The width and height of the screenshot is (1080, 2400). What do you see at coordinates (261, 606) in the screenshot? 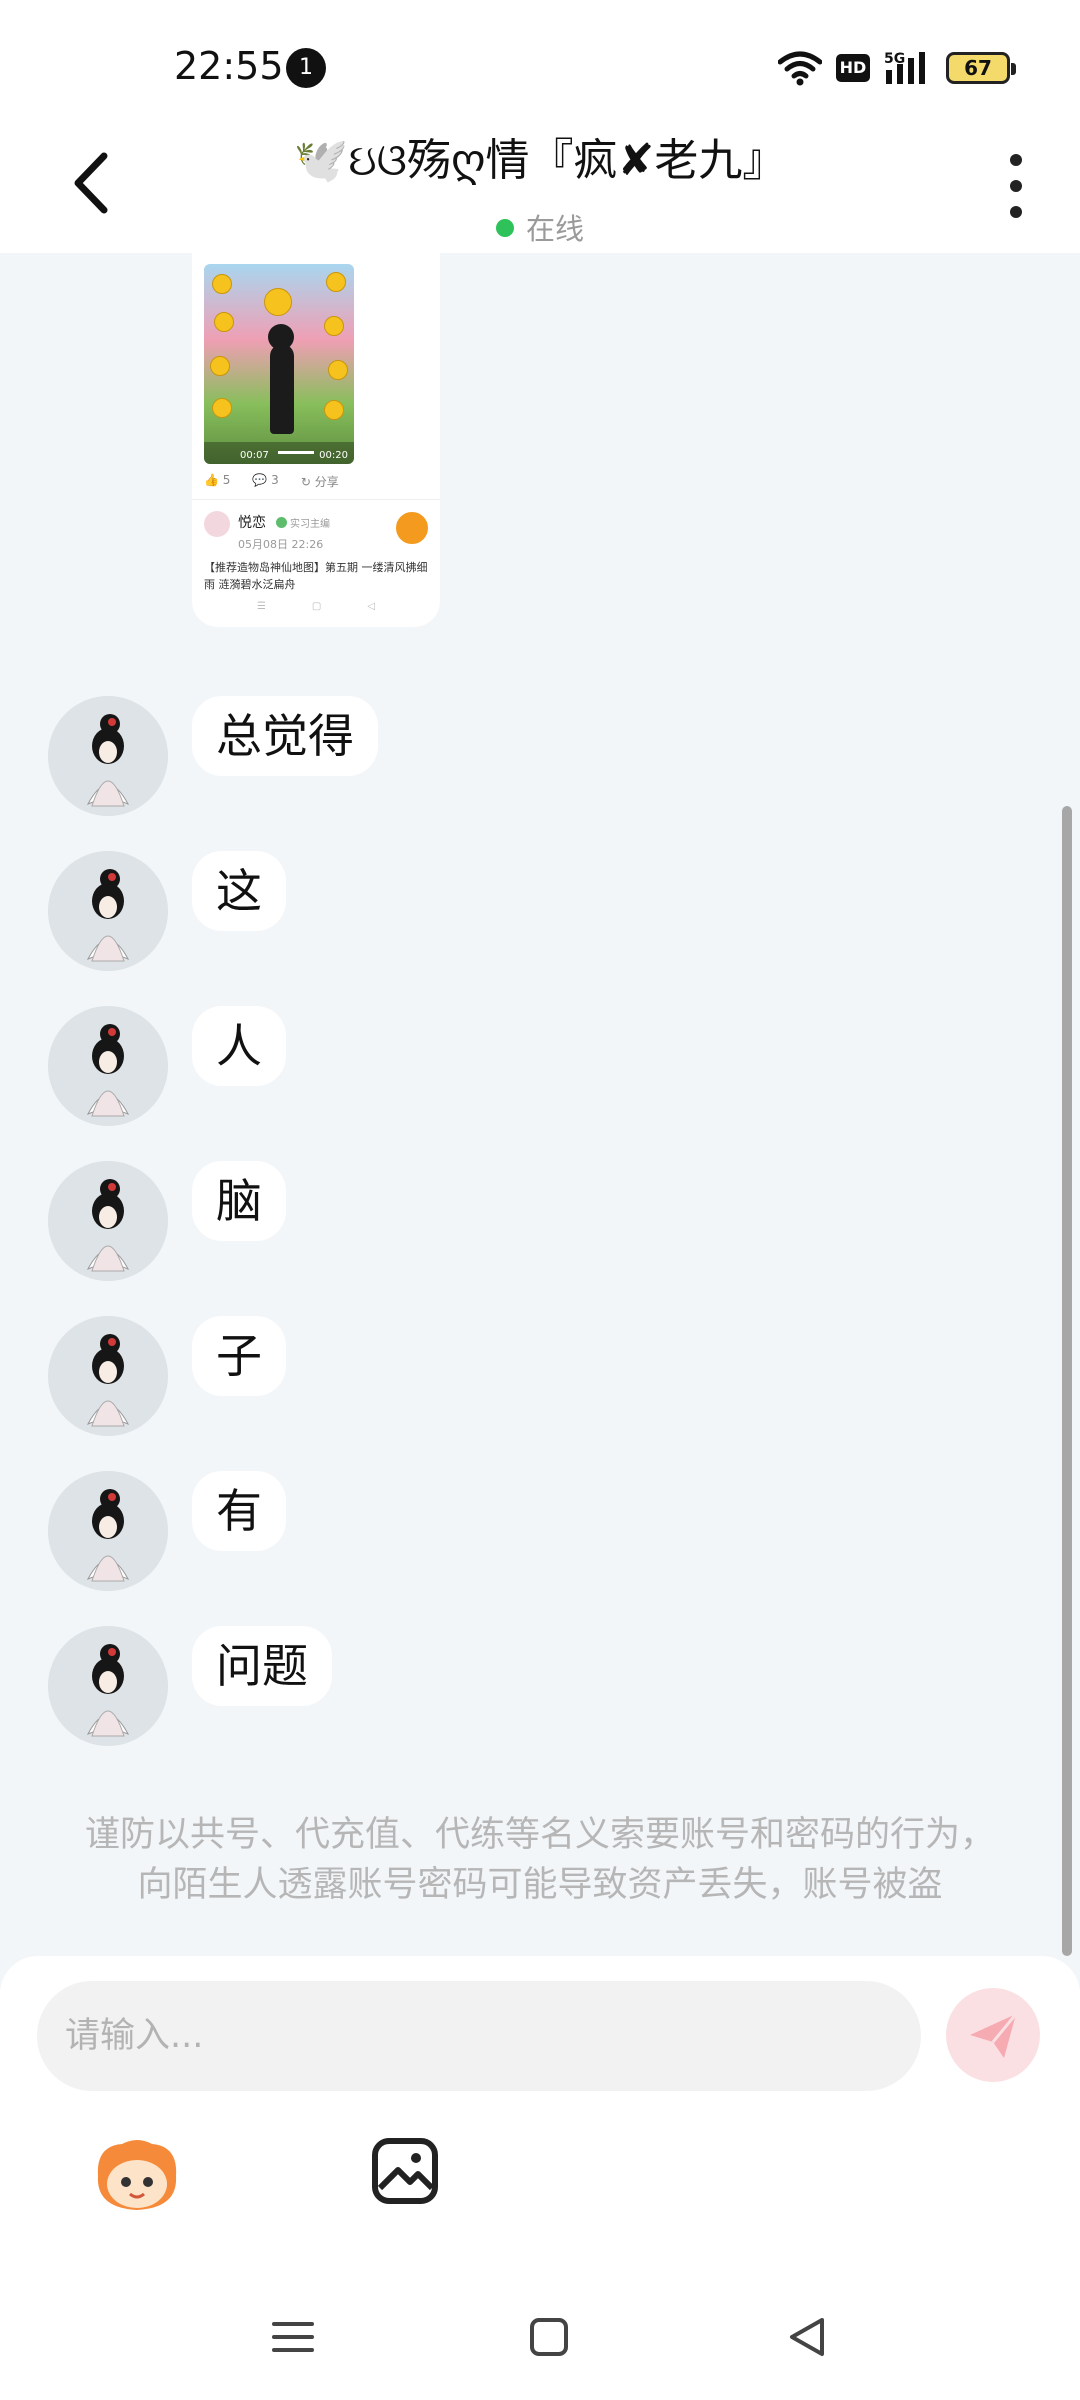
I see `menu-icon: ☰` at bounding box center [261, 606].